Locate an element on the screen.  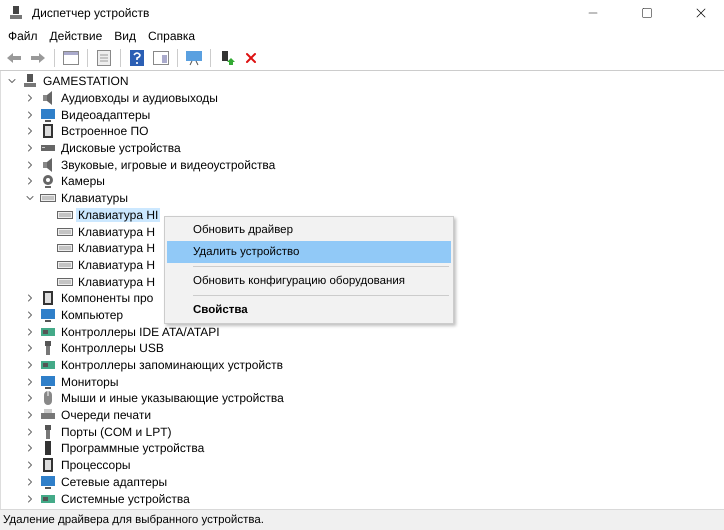
context-menu-item: Обновить драйвер is located at coordinates (309, 230).